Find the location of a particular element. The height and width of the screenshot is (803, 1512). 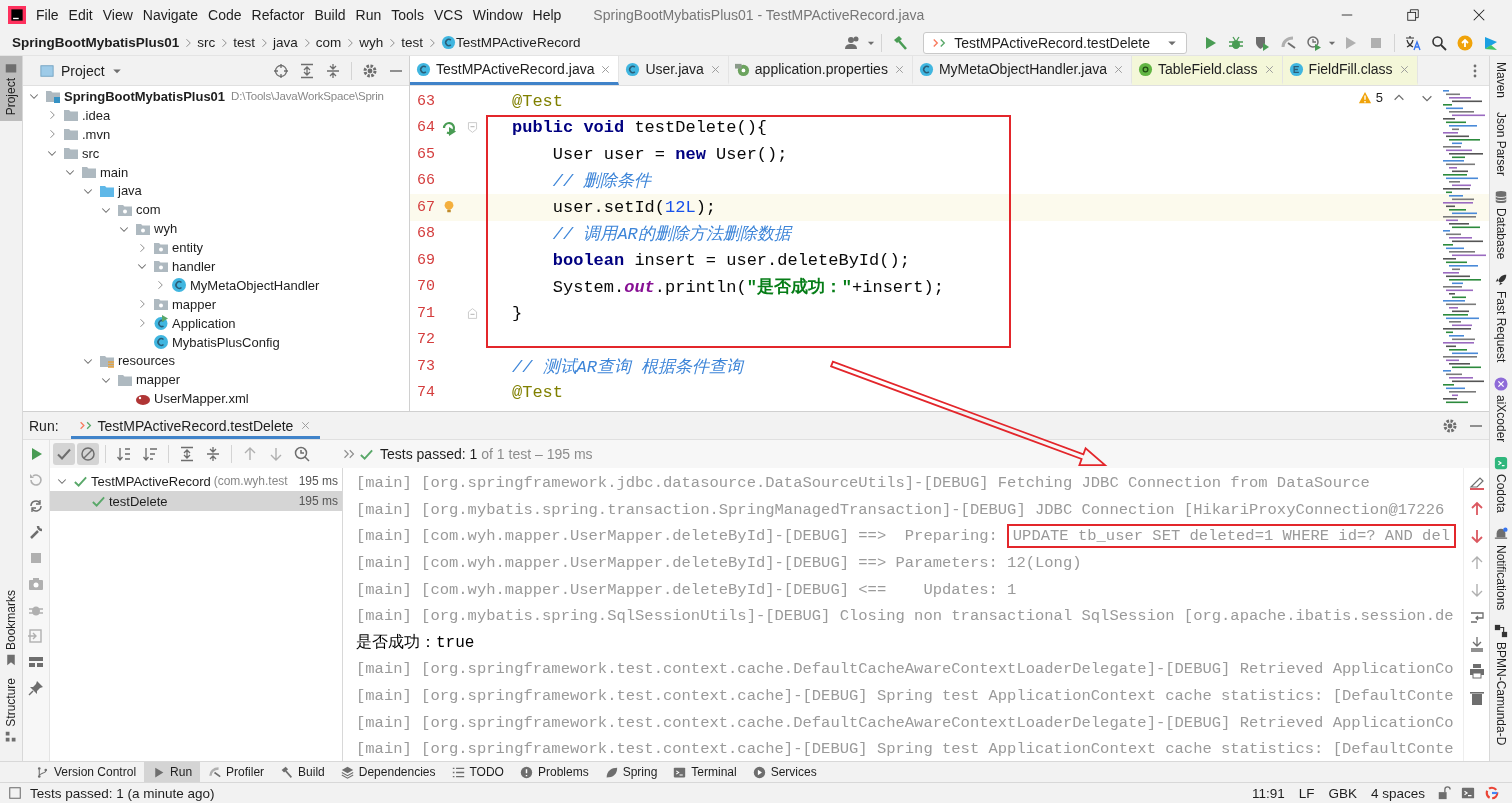

stop-icon is located at coordinates (36, 558).